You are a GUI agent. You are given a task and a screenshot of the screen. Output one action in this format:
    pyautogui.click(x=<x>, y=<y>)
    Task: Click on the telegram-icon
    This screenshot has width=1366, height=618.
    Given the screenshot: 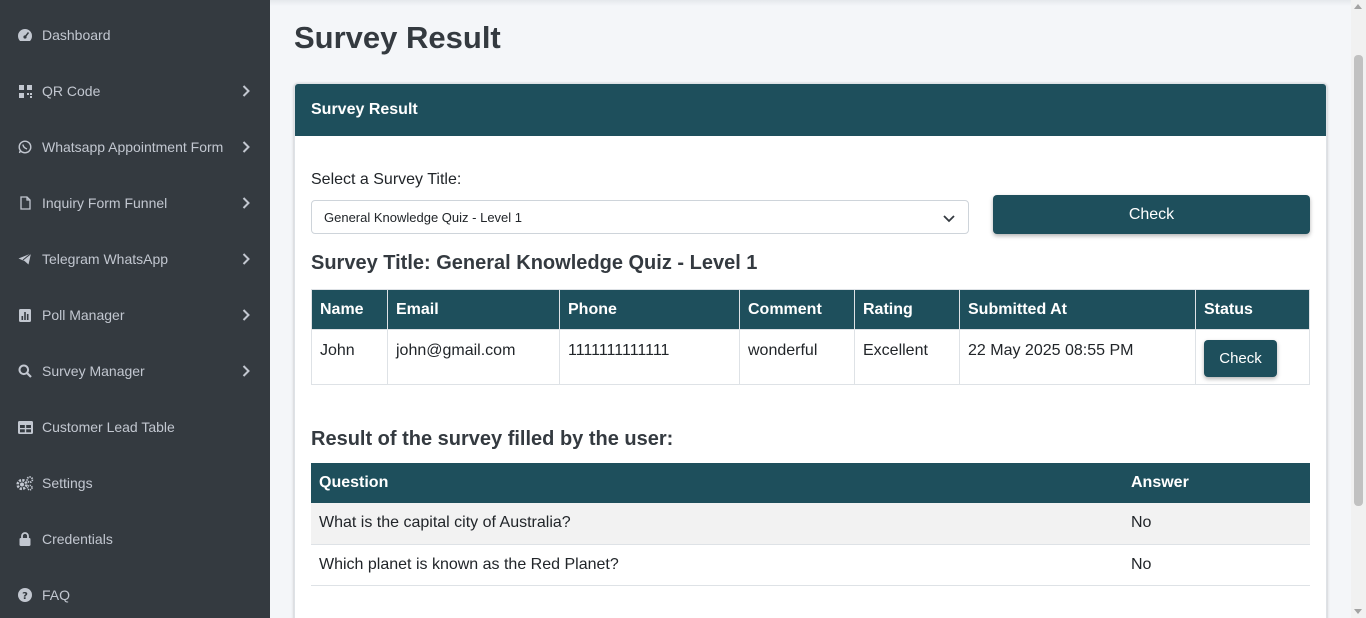 What is the action you would take?
    pyautogui.click(x=25, y=259)
    